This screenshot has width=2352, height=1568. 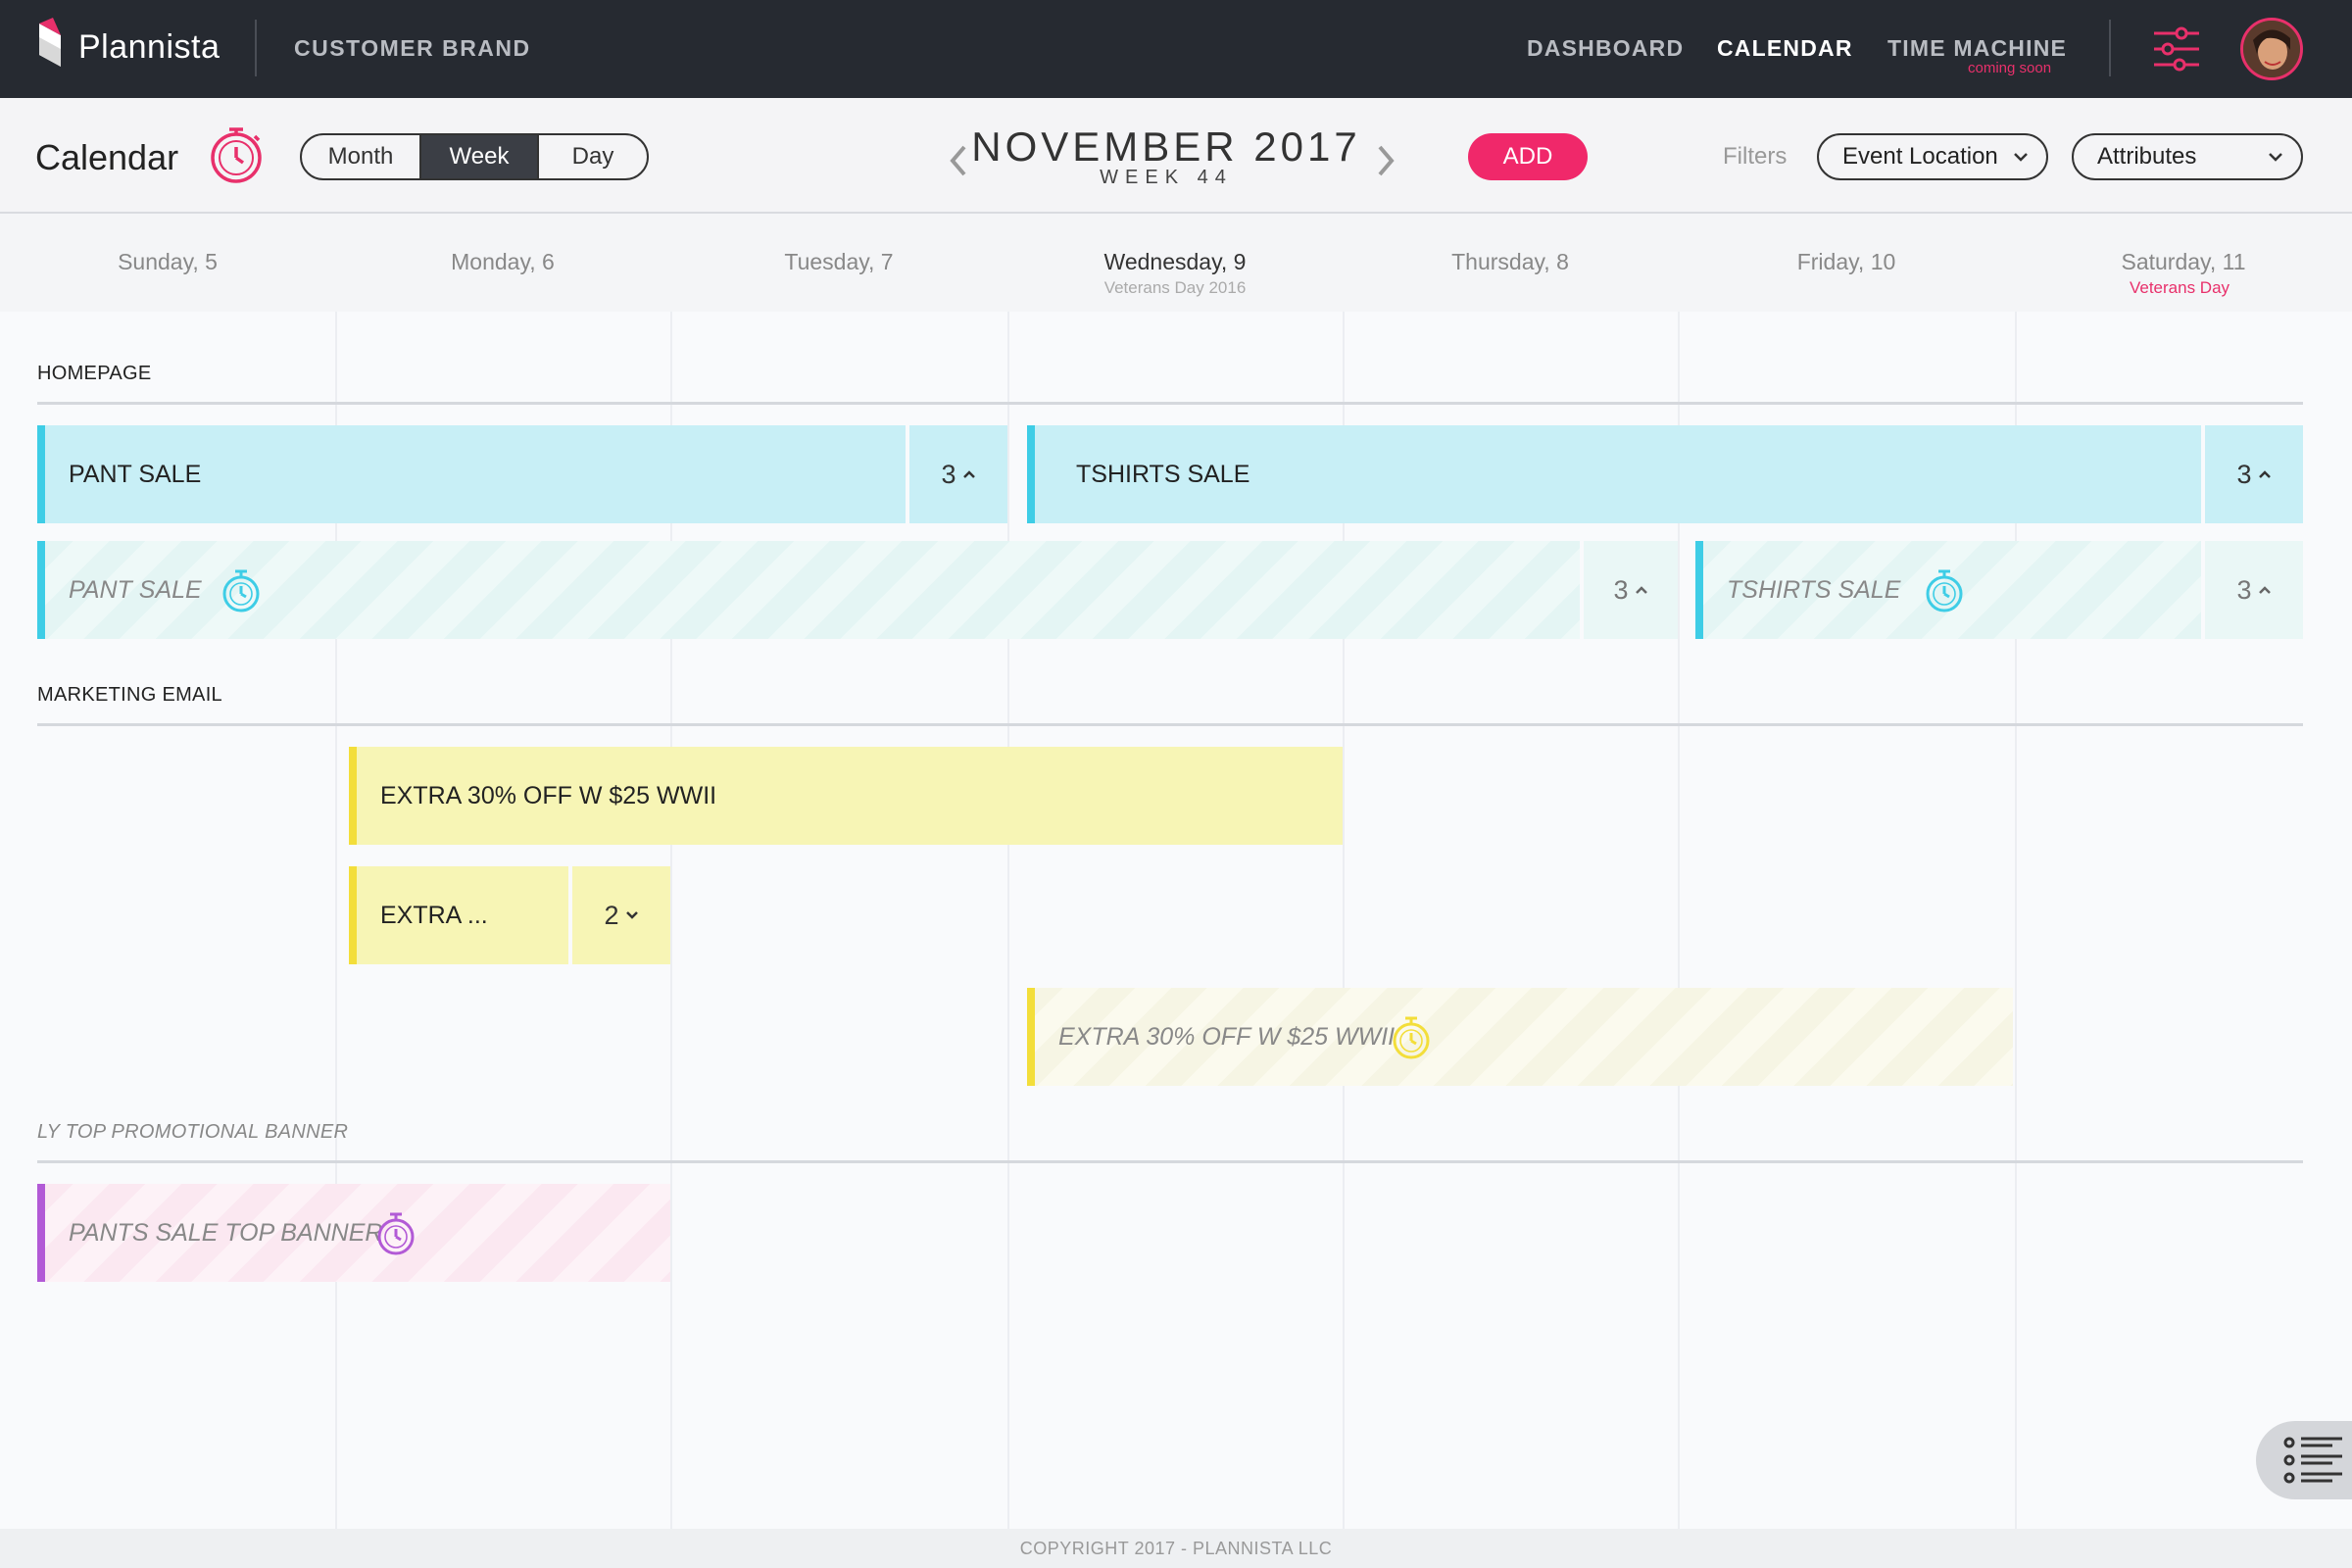 I want to click on logo-text: Plannista, so click(x=149, y=47).